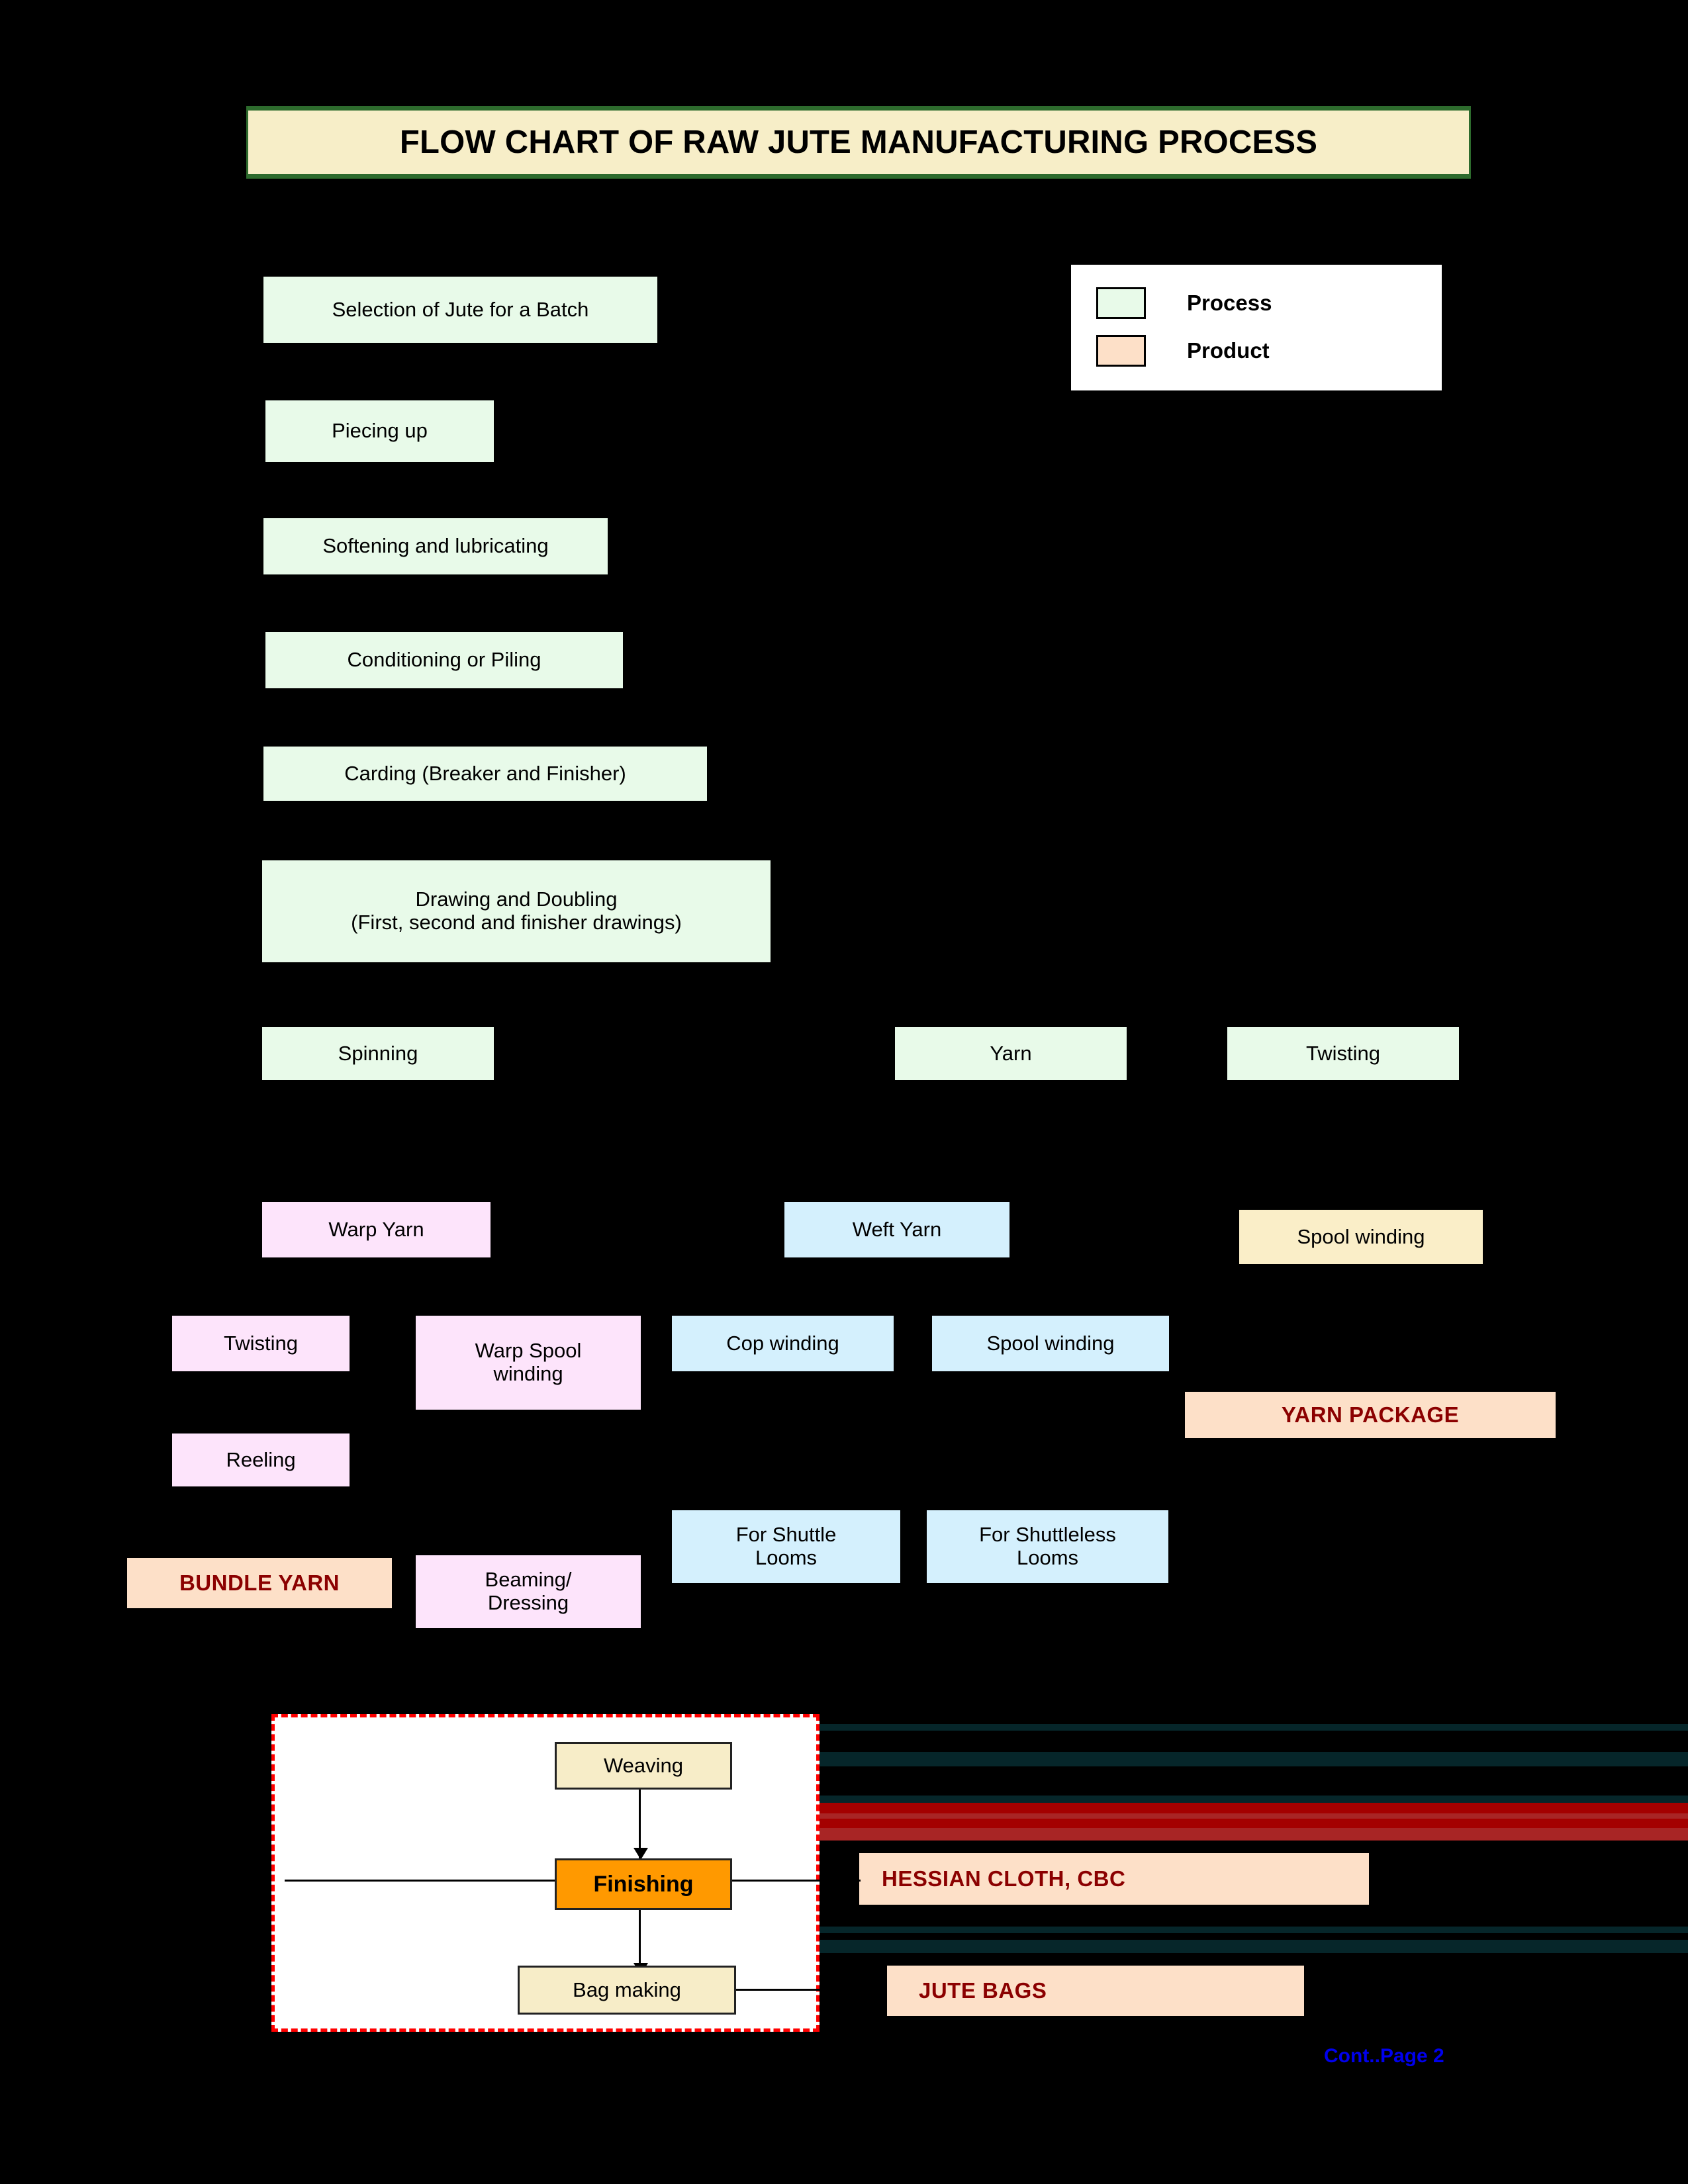 The image size is (1688, 2184). Describe the element at coordinates (261, 1459) in the screenshot. I see `node-reeling: Reeling` at that location.